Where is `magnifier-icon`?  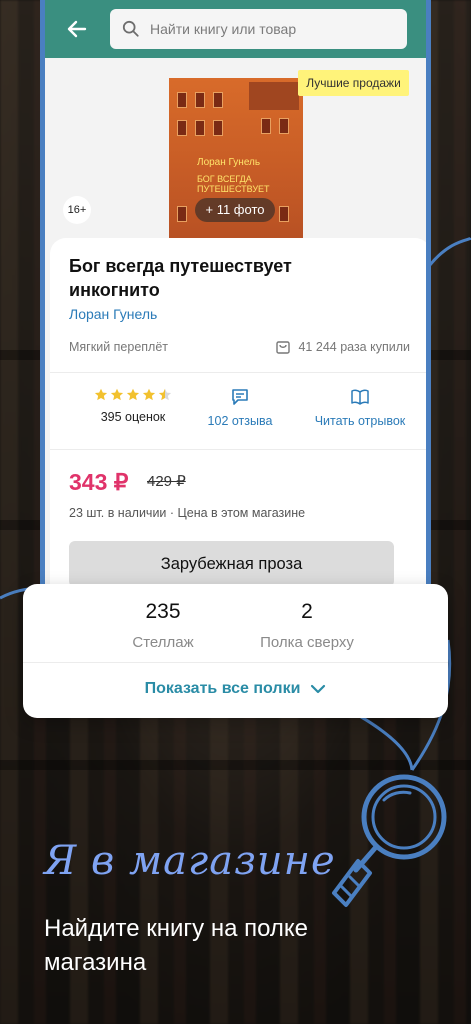 magnifier-icon is located at coordinates (389, 840).